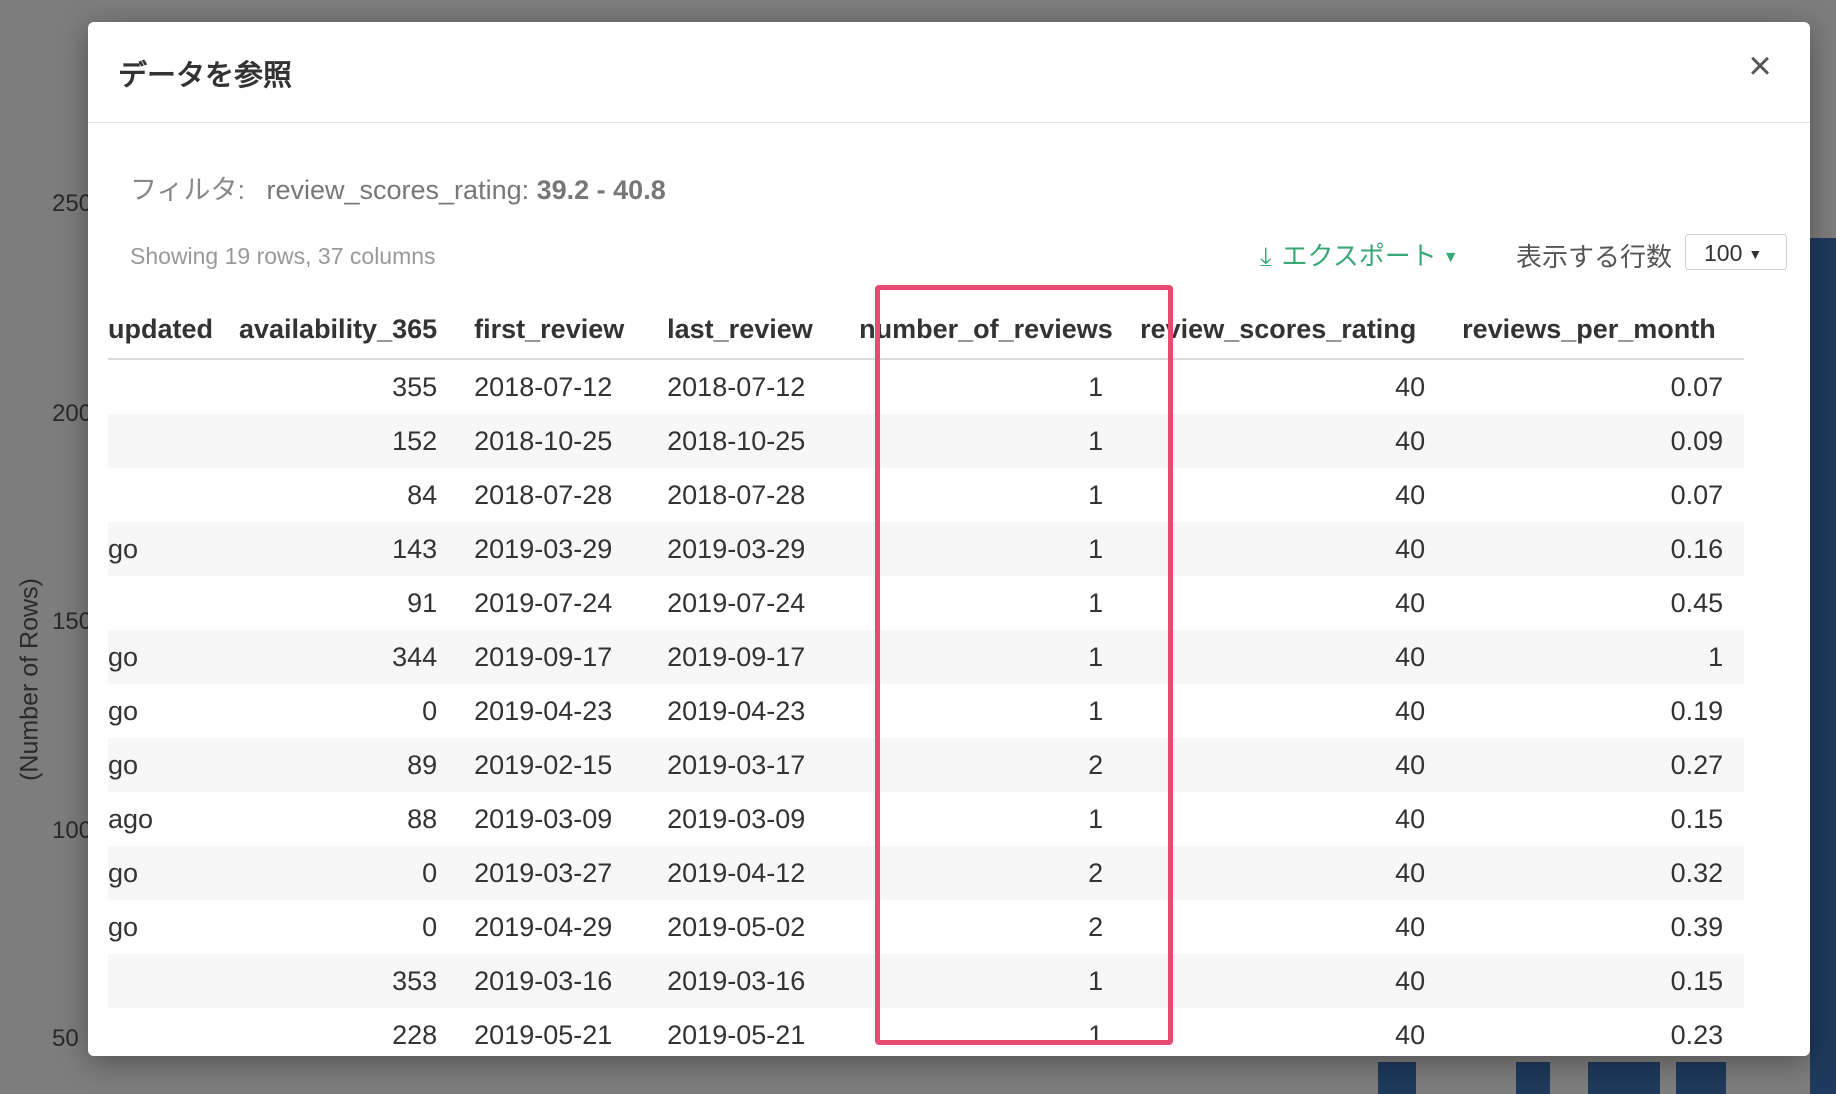 The image size is (1836, 1094). I want to click on table-row: 355 2018-07-12 2018-07-12 1 40 0.07, so click(926, 386).